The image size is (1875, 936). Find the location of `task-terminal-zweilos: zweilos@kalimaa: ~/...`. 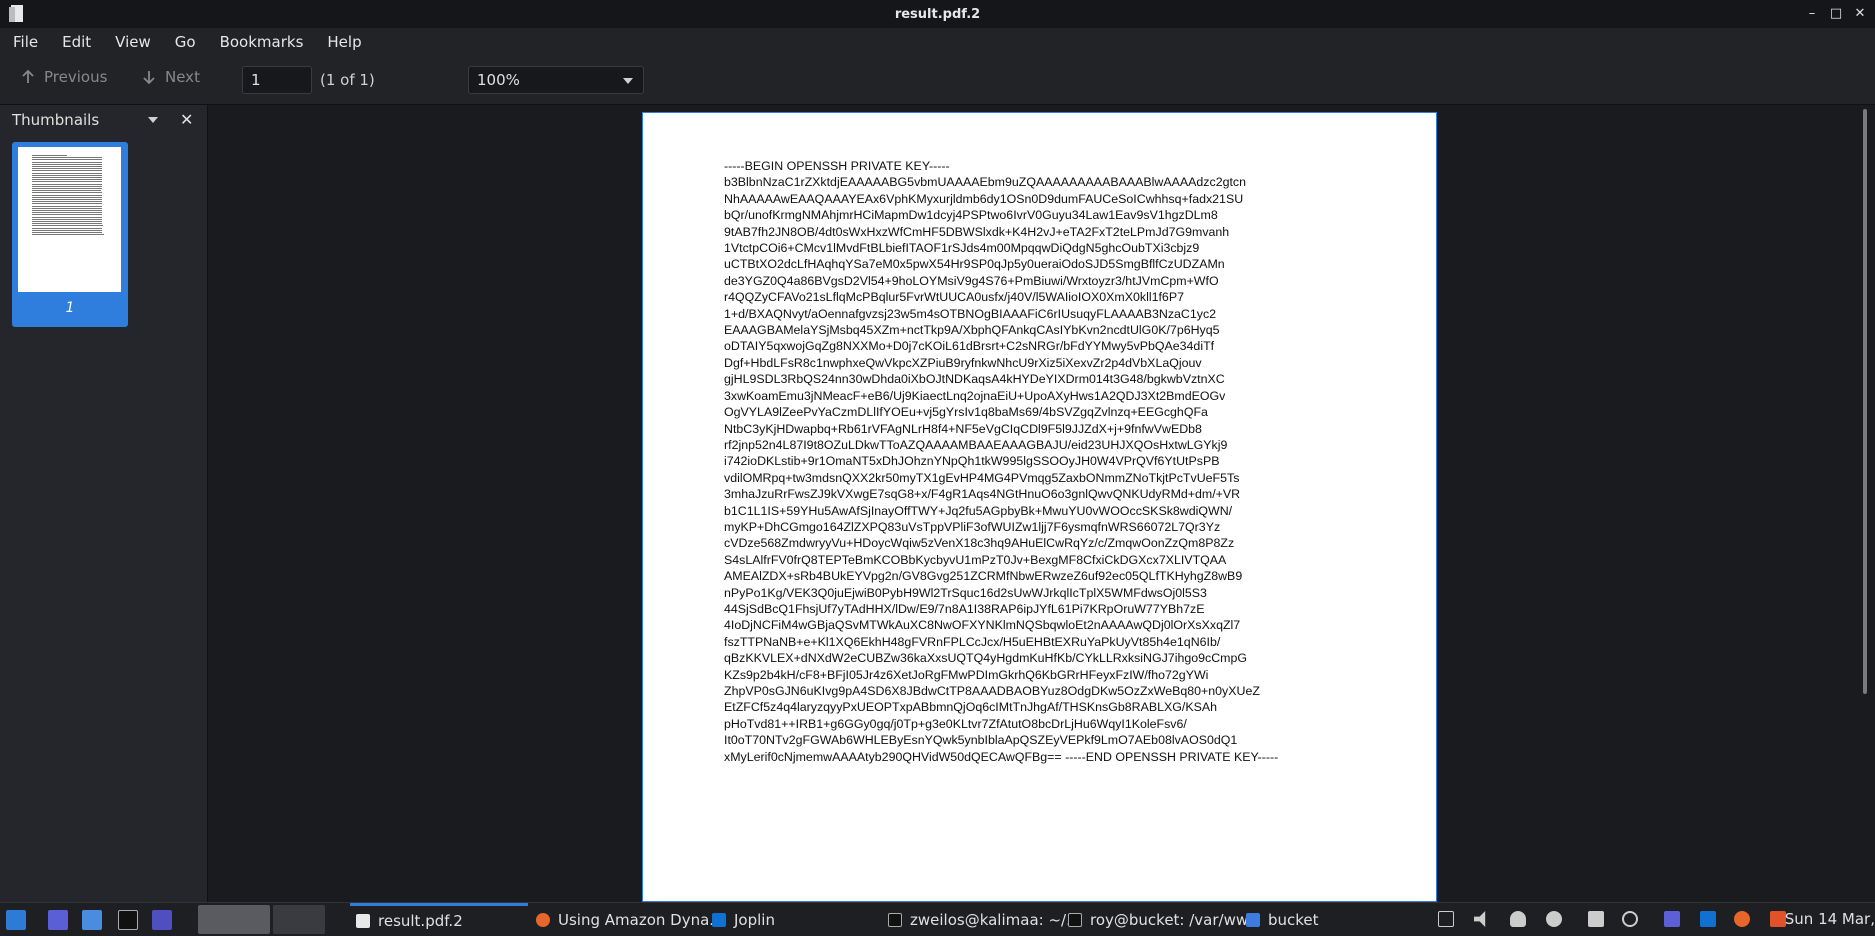

task-terminal-zweilos: zweilos@kalimaa: ~/... is located at coordinates (981, 919).